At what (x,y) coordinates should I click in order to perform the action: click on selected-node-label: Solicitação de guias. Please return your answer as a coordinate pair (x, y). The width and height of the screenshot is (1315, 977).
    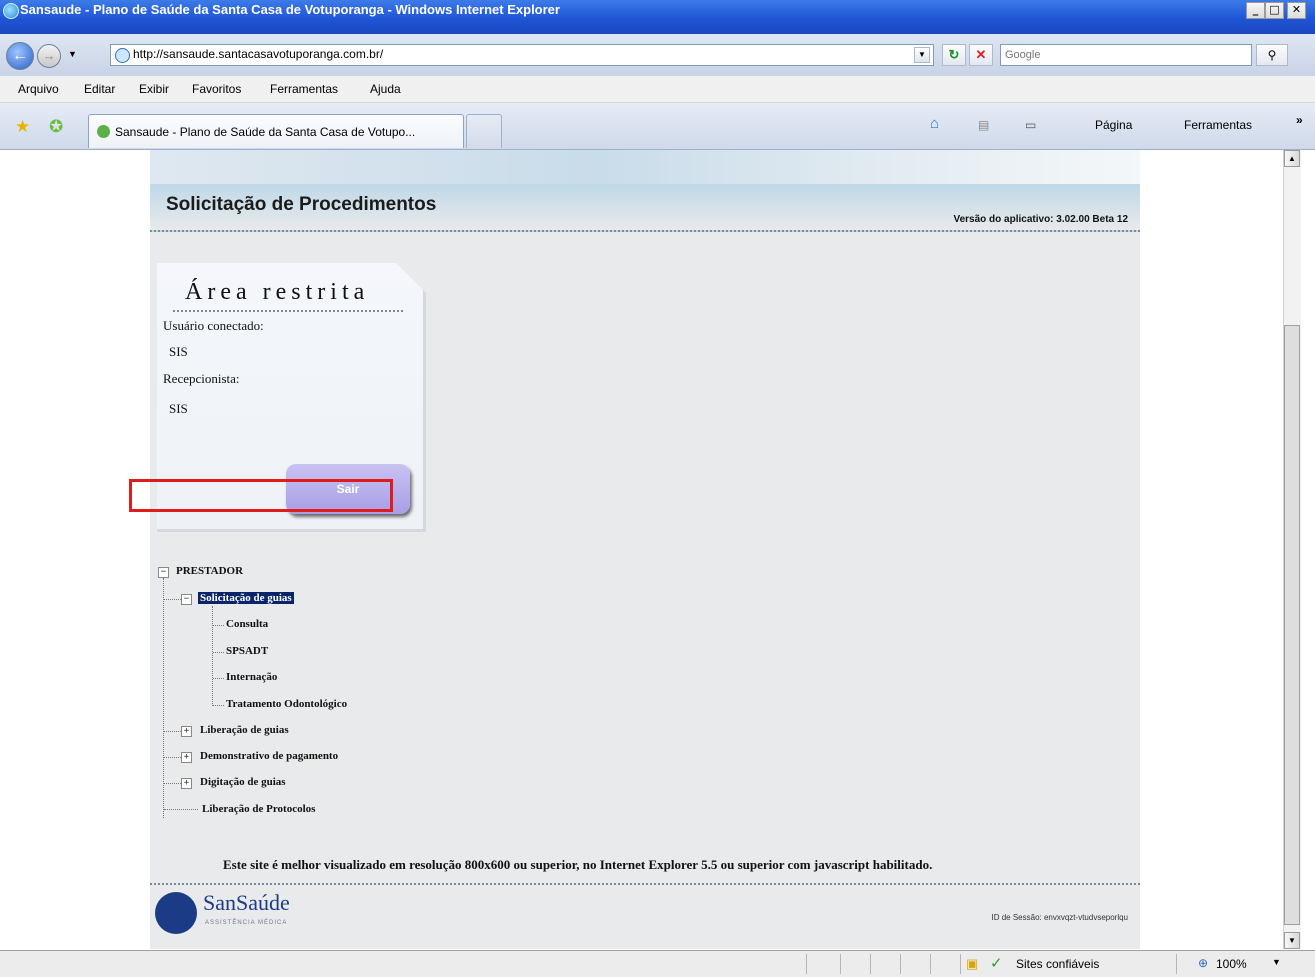
    Looking at the image, I should click on (246, 598).